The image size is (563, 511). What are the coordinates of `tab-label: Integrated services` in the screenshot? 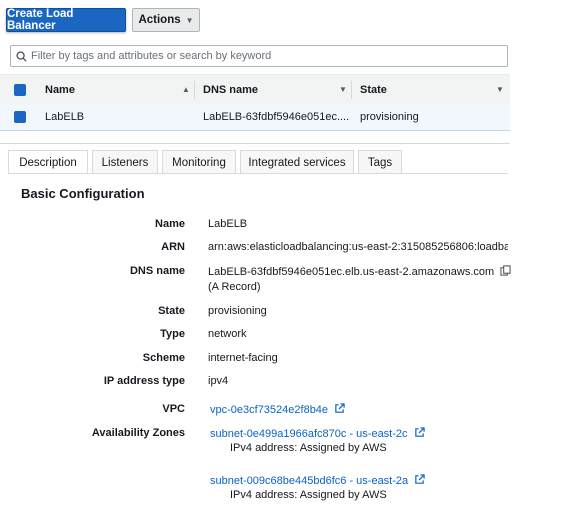 It's located at (297, 162).